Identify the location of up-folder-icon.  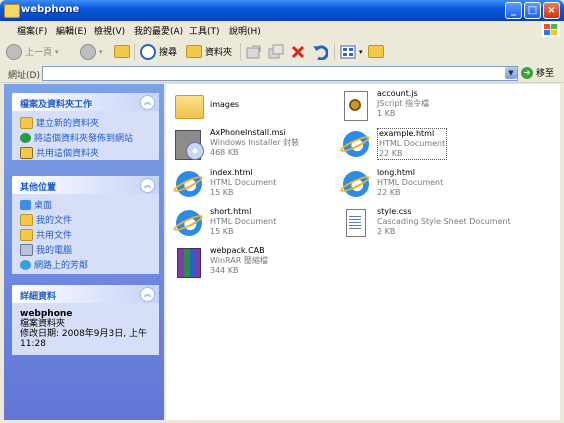
(122, 51).